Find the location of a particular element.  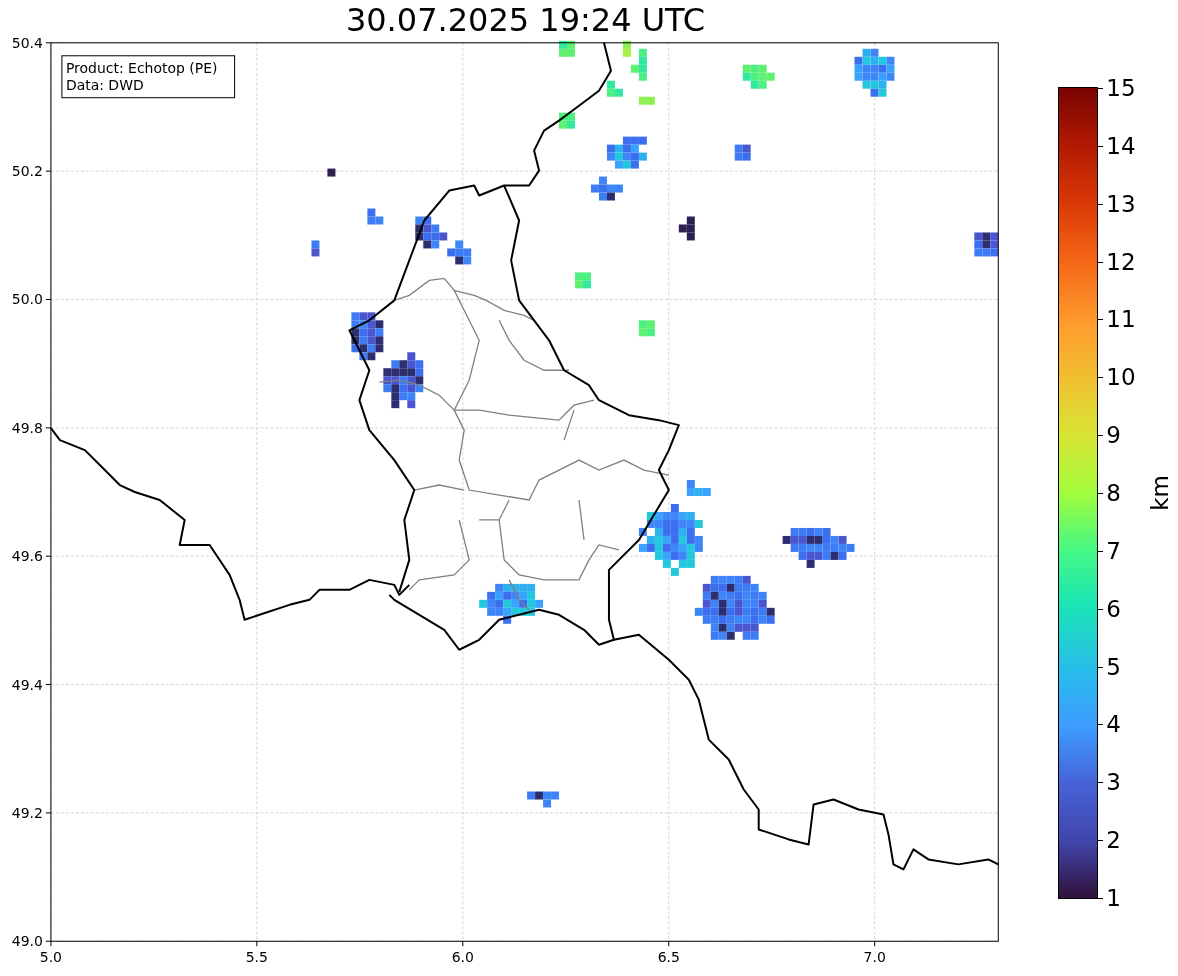

colorbar-tick-label: 2 is located at coordinates (1113, 840).